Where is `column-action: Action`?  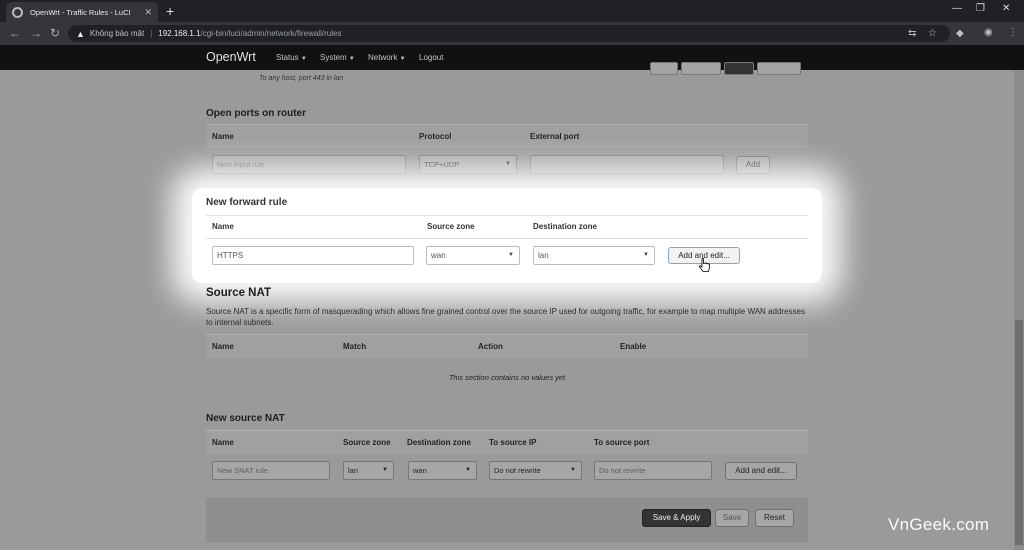
column-action: Action is located at coordinates (490, 346).